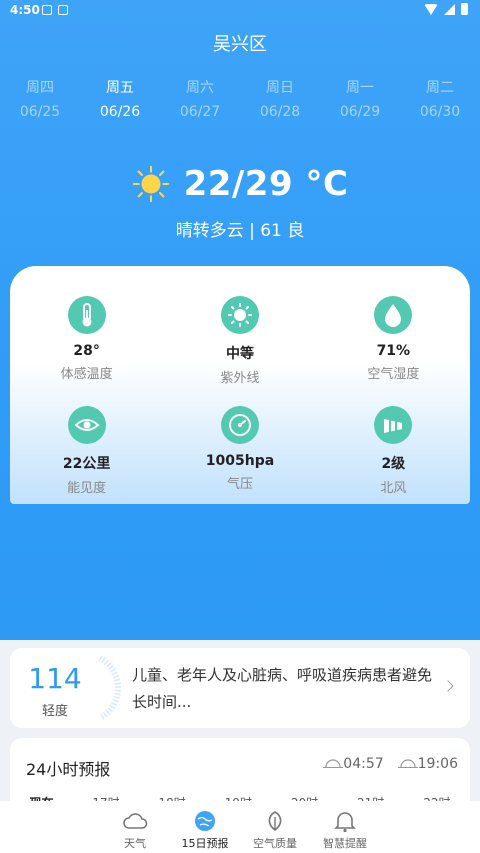 Image resolution: width=480 pixels, height=853 pixels. I want to click on sunset: 19:06, so click(427, 764).